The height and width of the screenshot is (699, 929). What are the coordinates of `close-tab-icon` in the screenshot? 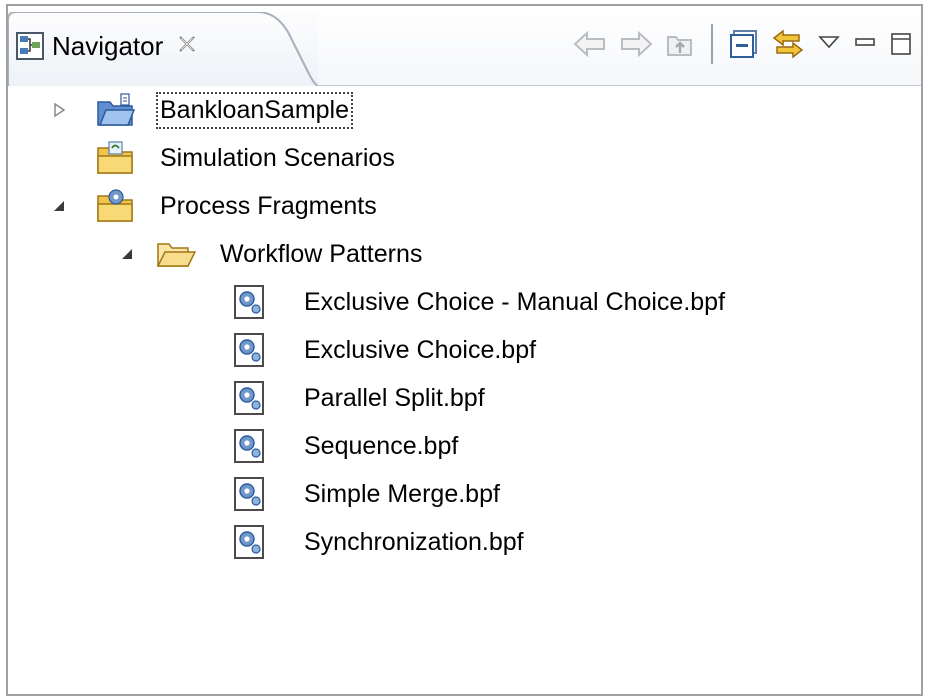 It's located at (187, 46).